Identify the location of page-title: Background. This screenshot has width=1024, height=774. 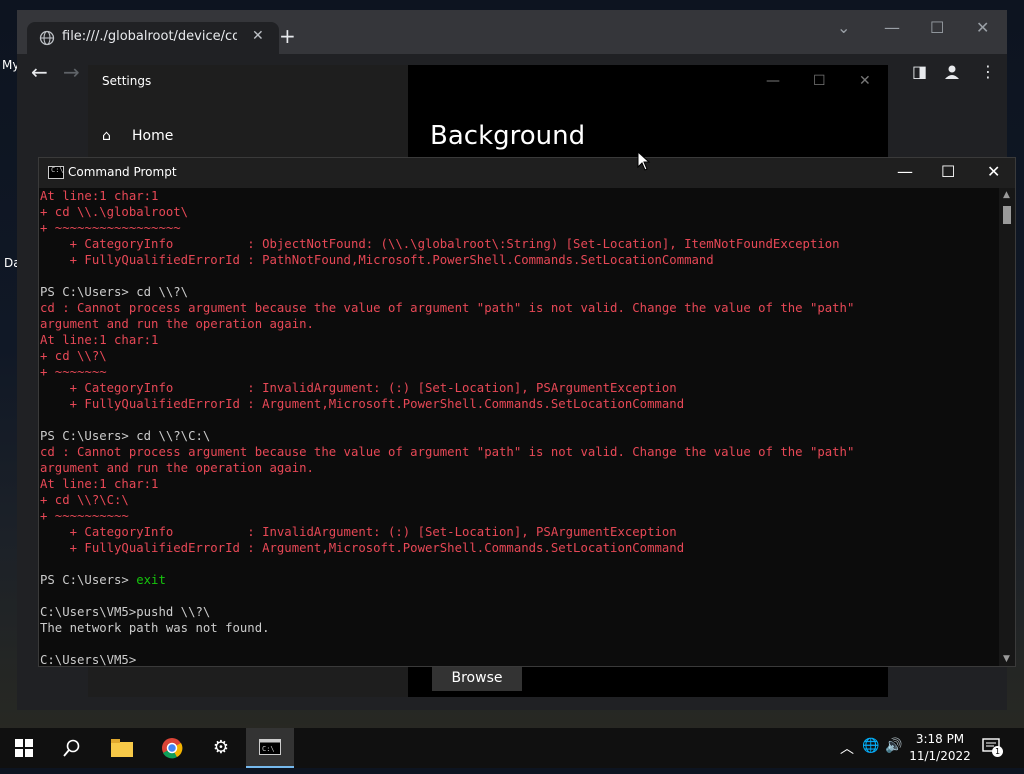
(508, 136).